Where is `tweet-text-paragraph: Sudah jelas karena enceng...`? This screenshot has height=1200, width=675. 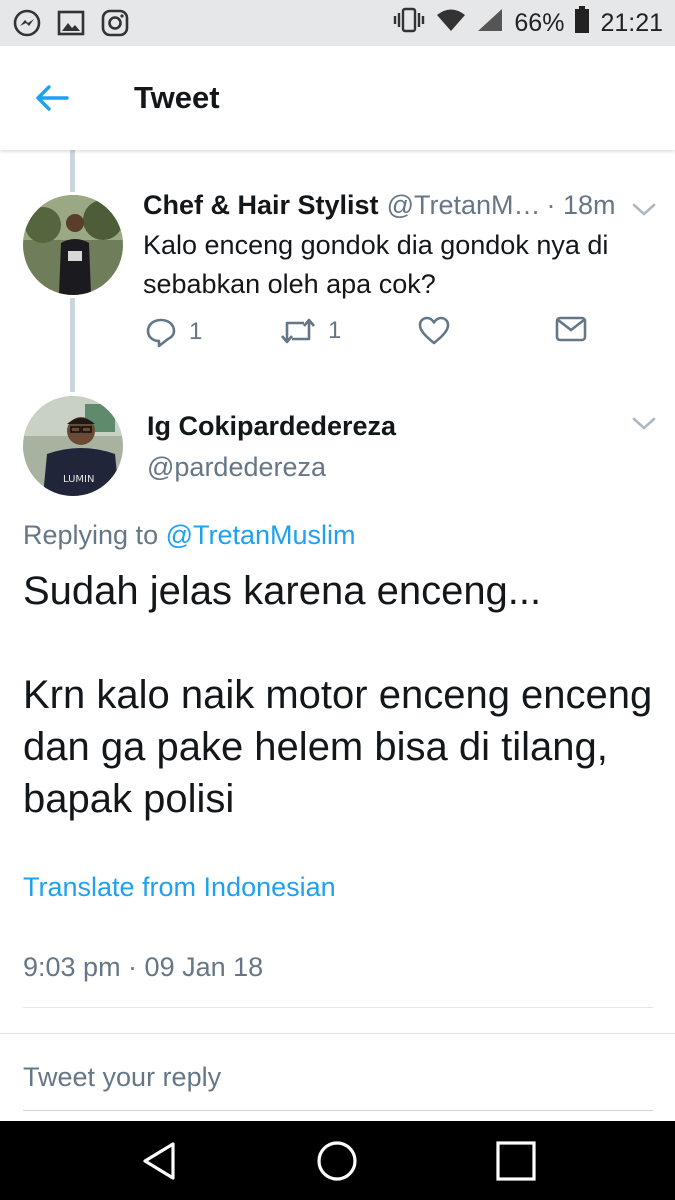
tweet-text-paragraph: Sudah jelas karena enceng... is located at coordinates (282, 591).